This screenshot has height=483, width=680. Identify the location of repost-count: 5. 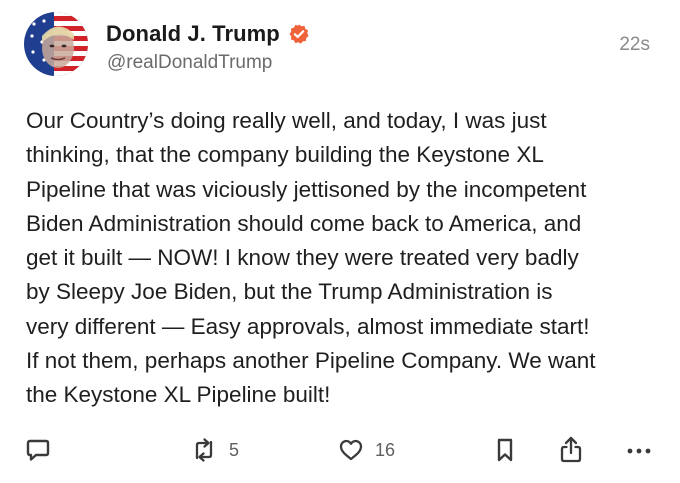
(234, 449).